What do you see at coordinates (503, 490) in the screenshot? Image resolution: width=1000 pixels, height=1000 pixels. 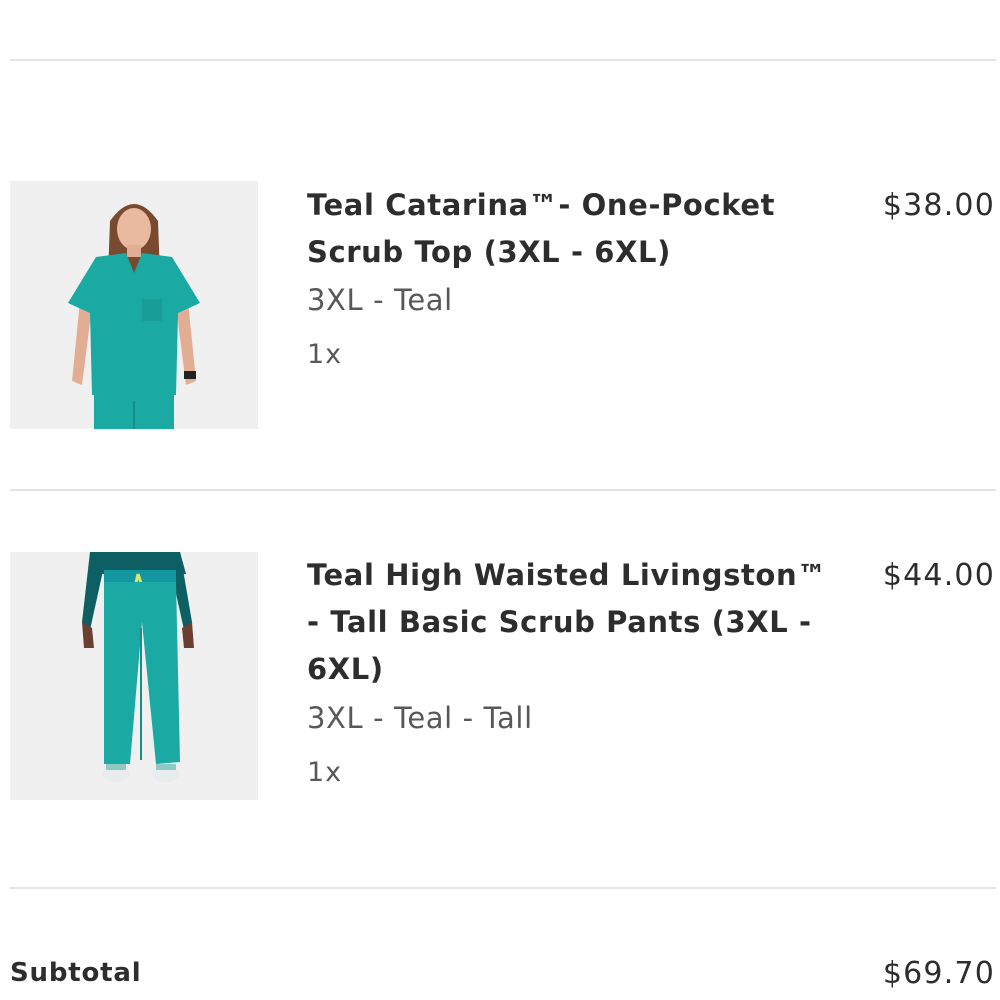 I see `item-divider` at bounding box center [503, 490].